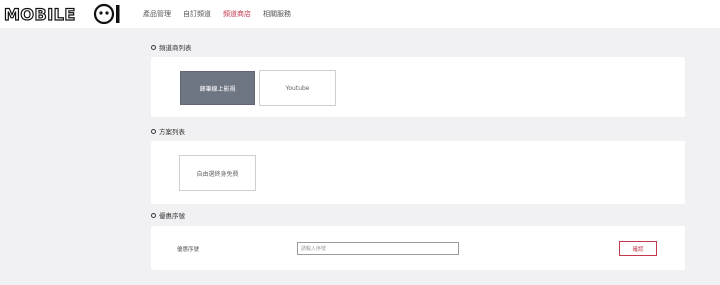 The width and height of the screenshot is (720, 285). Describe the element at coordinates (40, 14) in the screenshot. I see `logo-text: MOBILE` at that location.